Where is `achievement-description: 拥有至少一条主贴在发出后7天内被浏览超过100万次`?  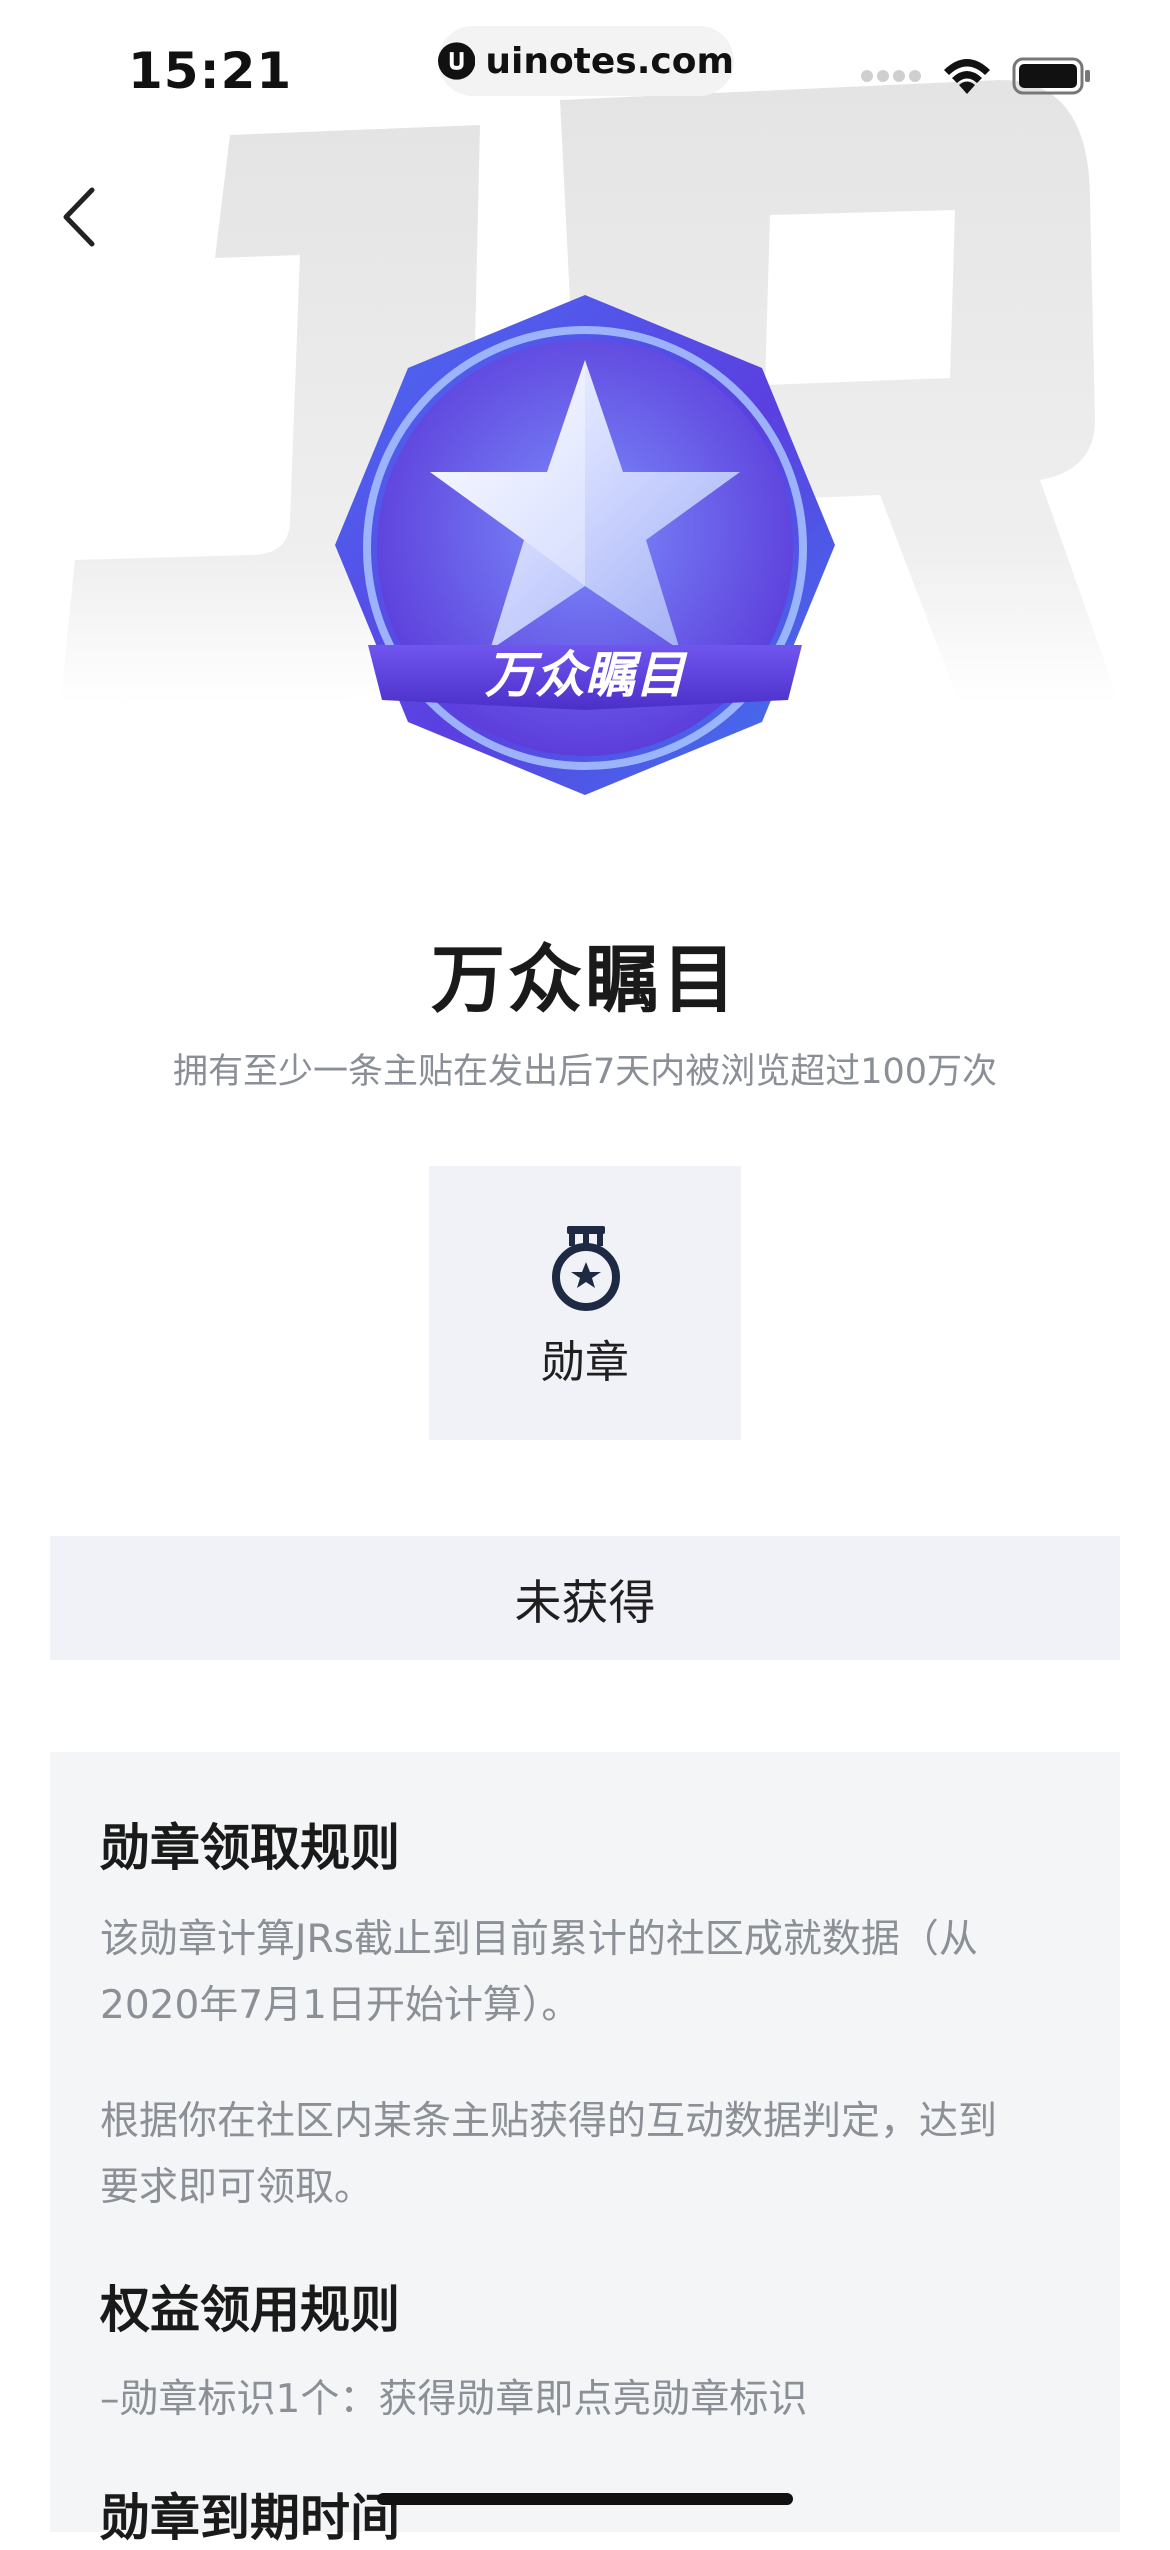
achievement-description: 拥有至少一条主贴在发出后7天内被浏览超过100万次 is located at coordinates (585, 1072).